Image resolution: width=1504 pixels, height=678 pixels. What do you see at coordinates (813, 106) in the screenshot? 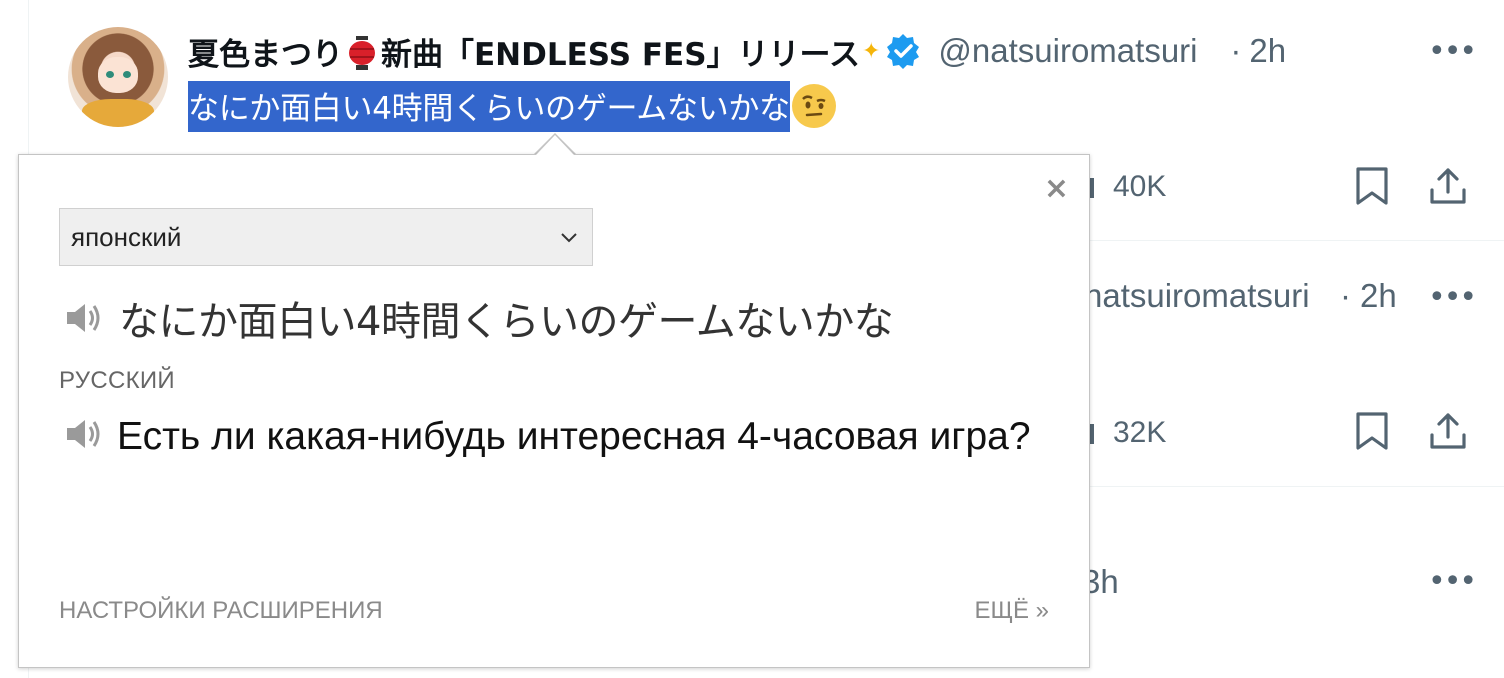
I see `raised-eyebrow-emoji-icon` at bounding box center [813, 106].